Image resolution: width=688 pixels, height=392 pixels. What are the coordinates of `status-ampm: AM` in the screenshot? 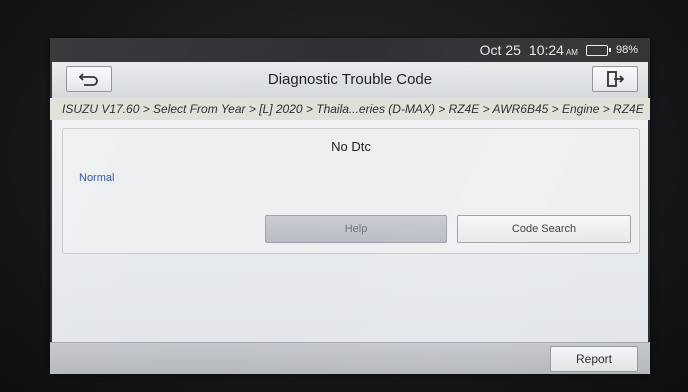 It's located at (571, 52).